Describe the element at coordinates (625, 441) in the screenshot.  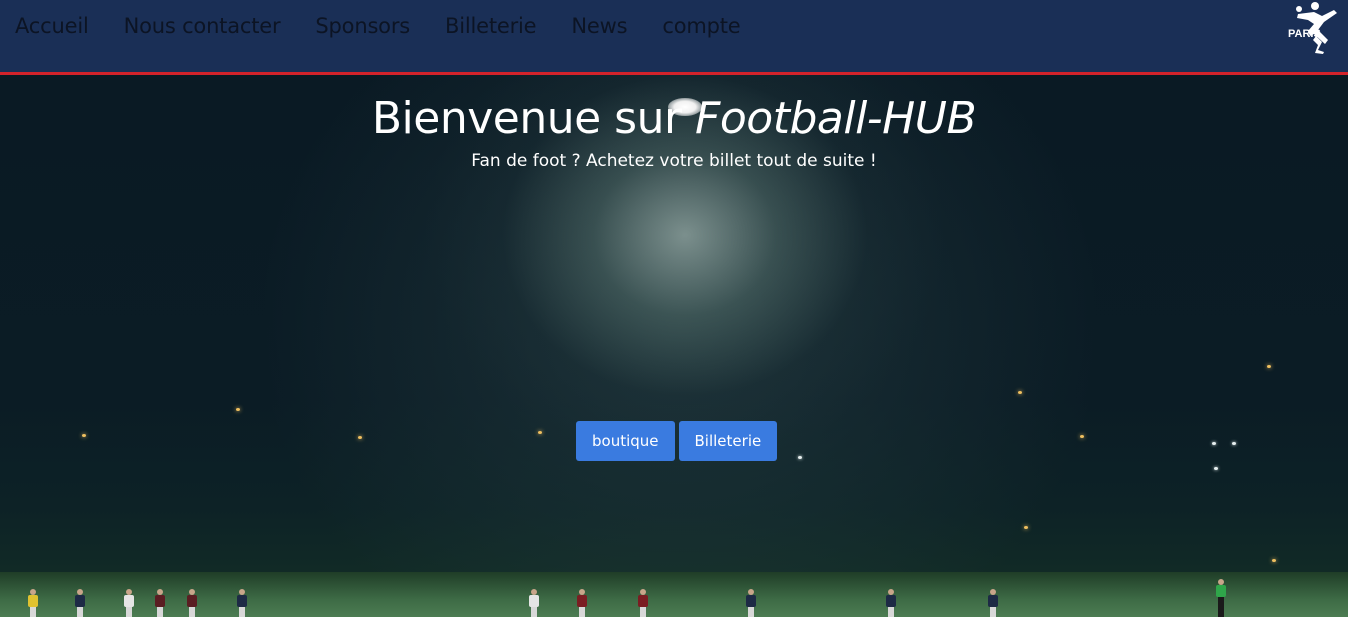
I see `shop-button: boutique` at that location.